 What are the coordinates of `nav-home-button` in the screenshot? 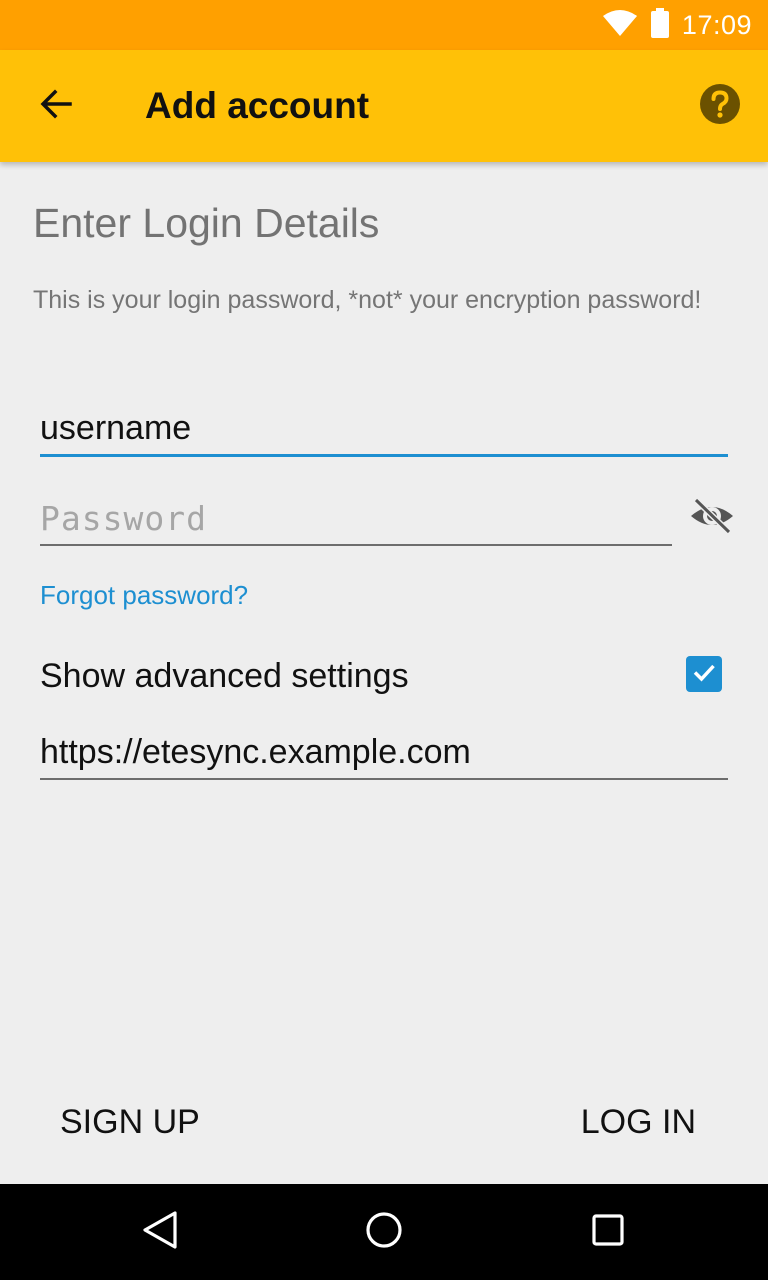 It's located at (384, 1232).